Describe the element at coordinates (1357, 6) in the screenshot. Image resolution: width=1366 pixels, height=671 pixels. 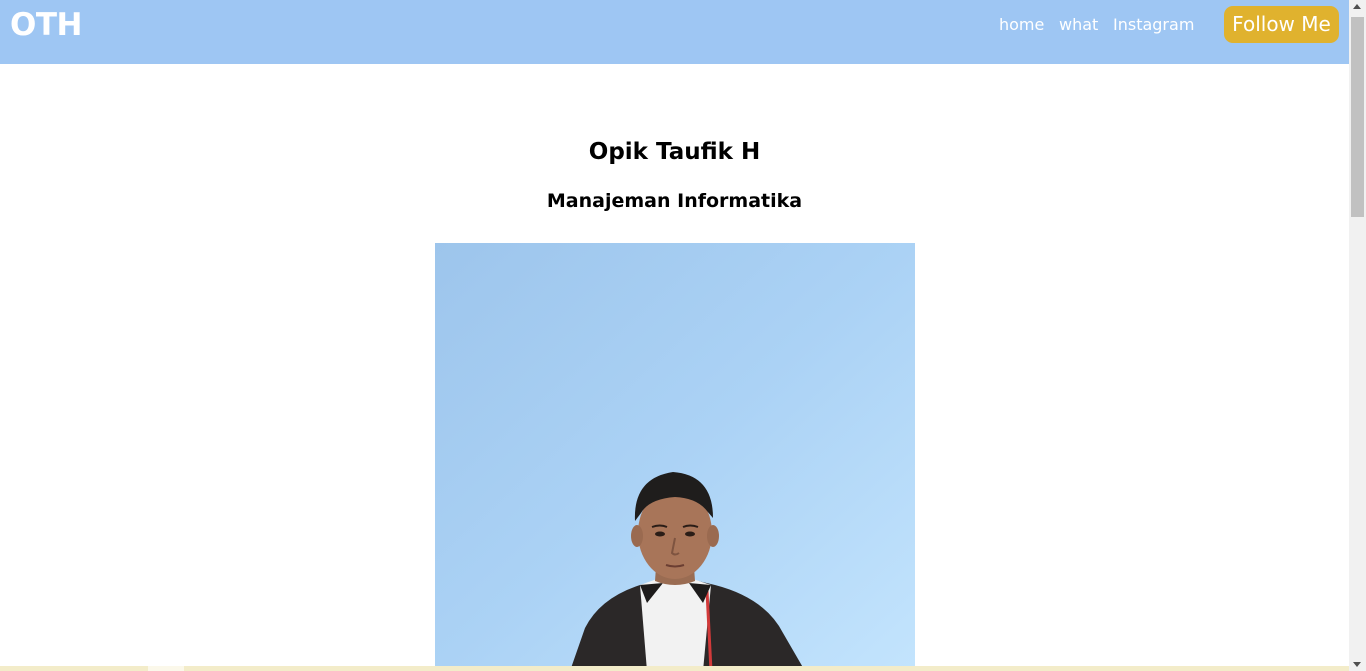
I see `scroll-up-arrow-icon` at that location.